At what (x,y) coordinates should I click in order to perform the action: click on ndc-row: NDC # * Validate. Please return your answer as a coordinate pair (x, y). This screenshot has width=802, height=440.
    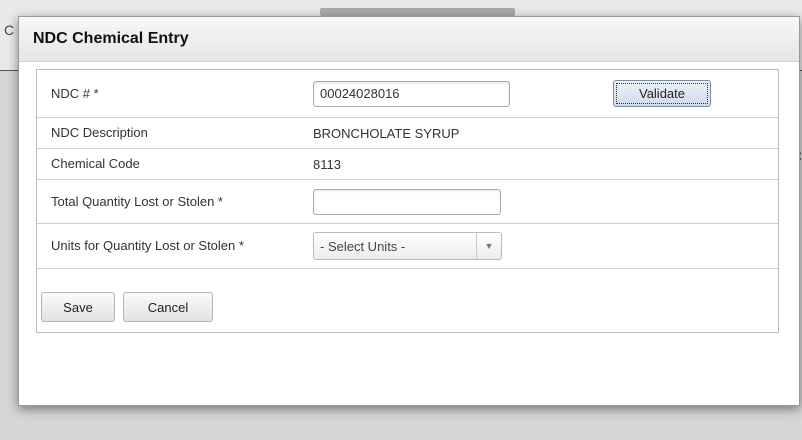
    Looking at the image, I should click on (407, 94).